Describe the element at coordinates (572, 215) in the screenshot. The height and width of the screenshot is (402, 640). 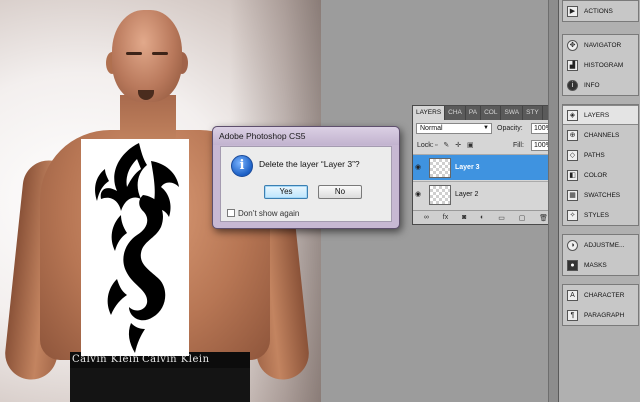
I see `styles-icon: ✧` at that location.